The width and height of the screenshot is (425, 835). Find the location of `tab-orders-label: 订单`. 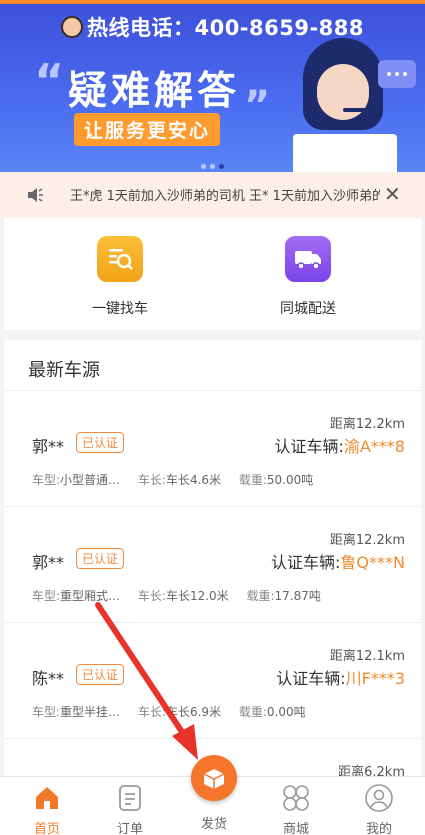

tab-orders-label: 订单 is located at coordinates (129, 828).